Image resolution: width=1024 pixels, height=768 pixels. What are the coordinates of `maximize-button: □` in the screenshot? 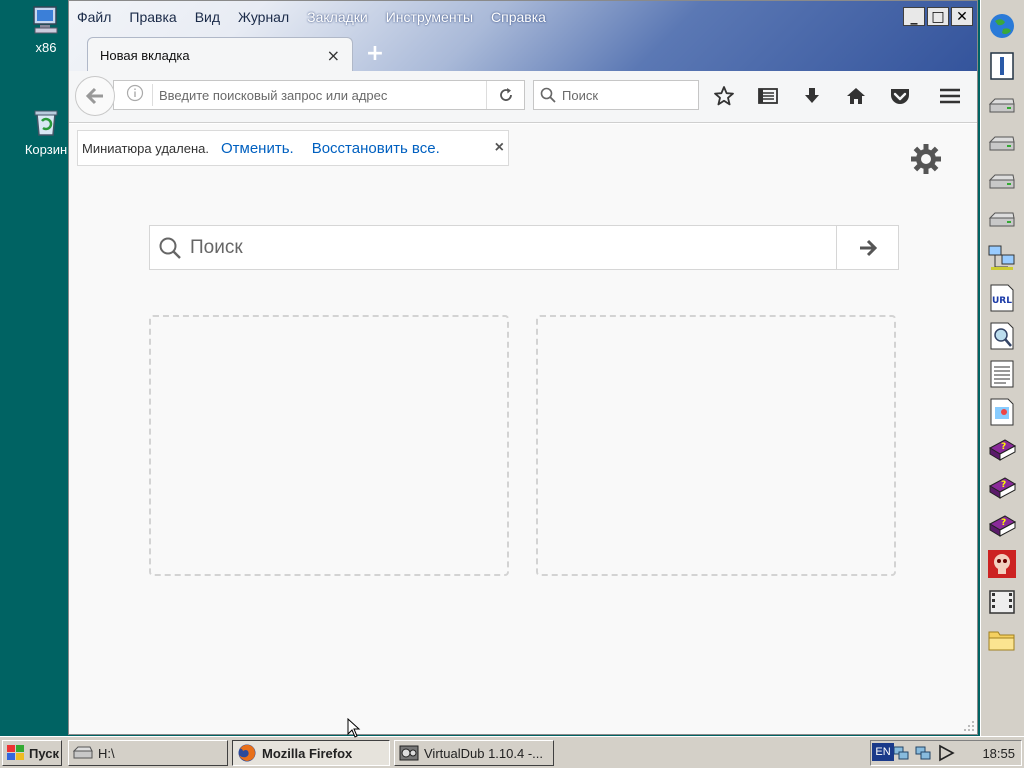 It's located at (938, 16).